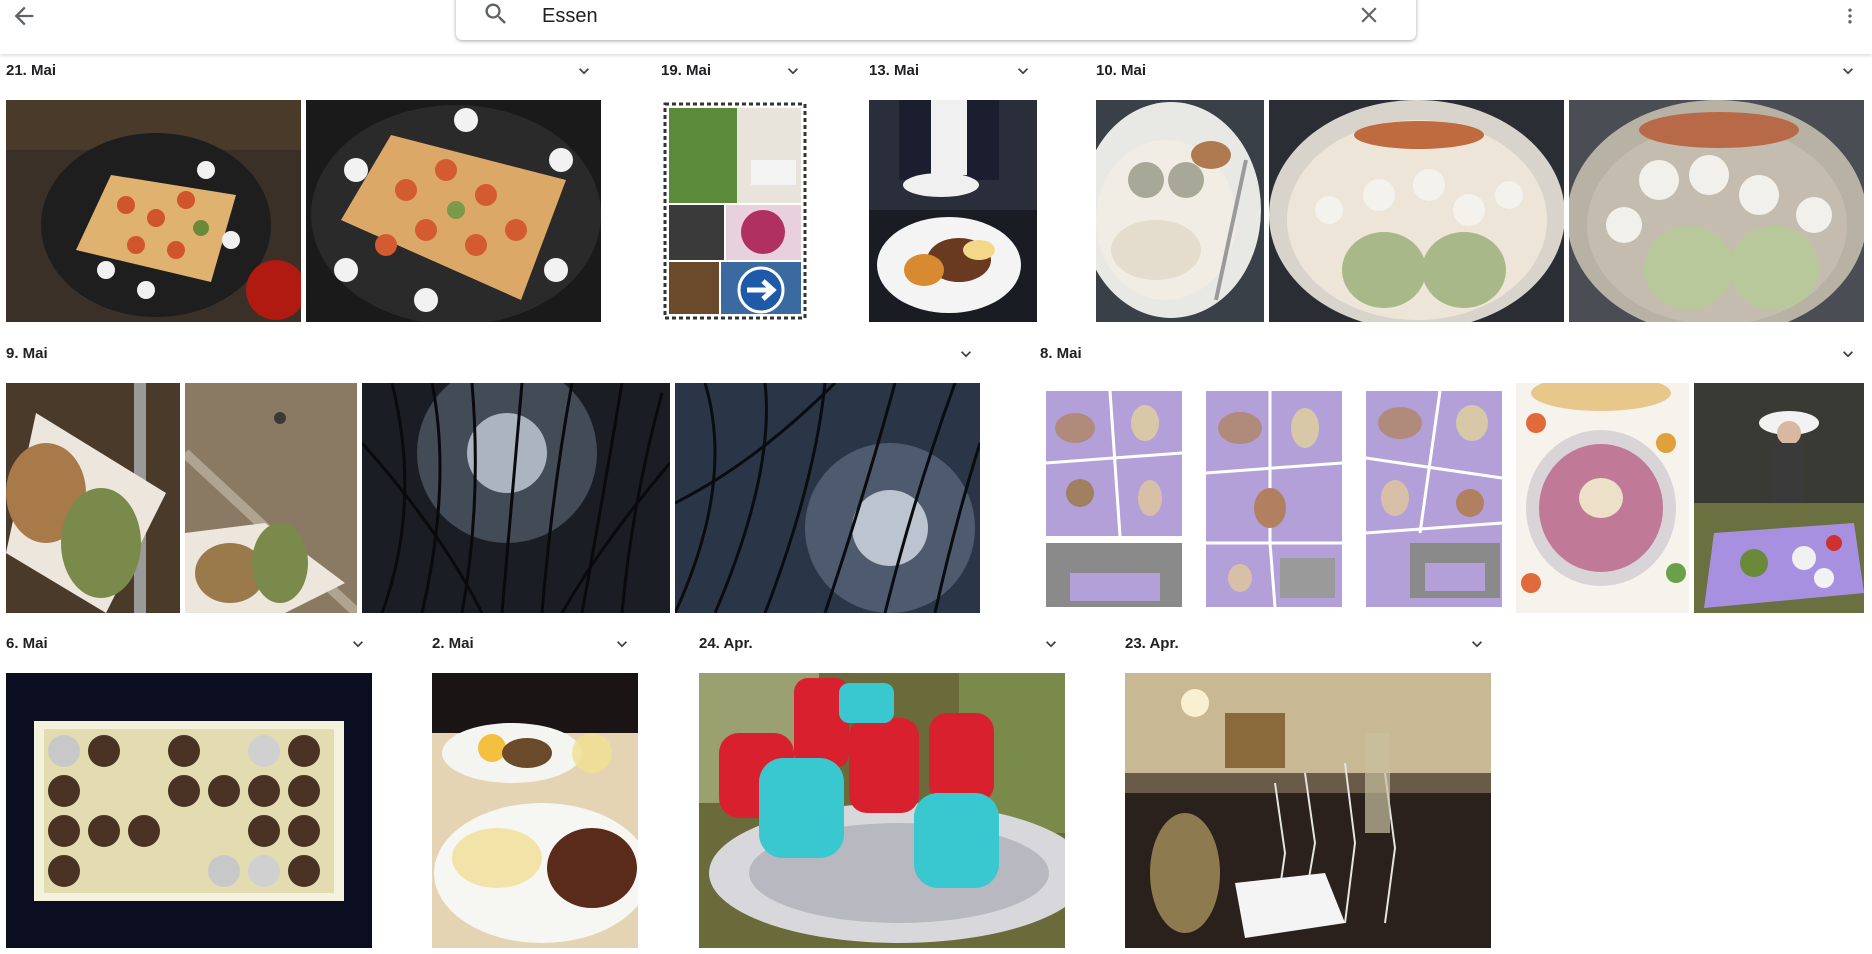 This screenshot has height=954, width=1872. I want to click on date-group-header: 13. Mai, so click(951, 71).